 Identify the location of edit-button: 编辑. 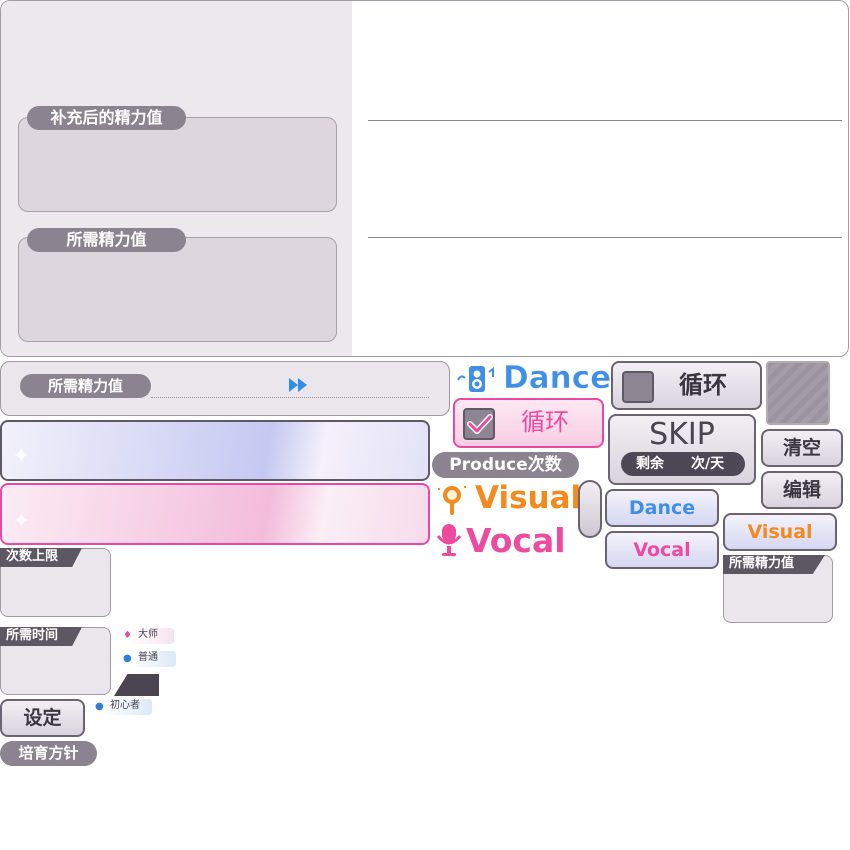
(802, 490).